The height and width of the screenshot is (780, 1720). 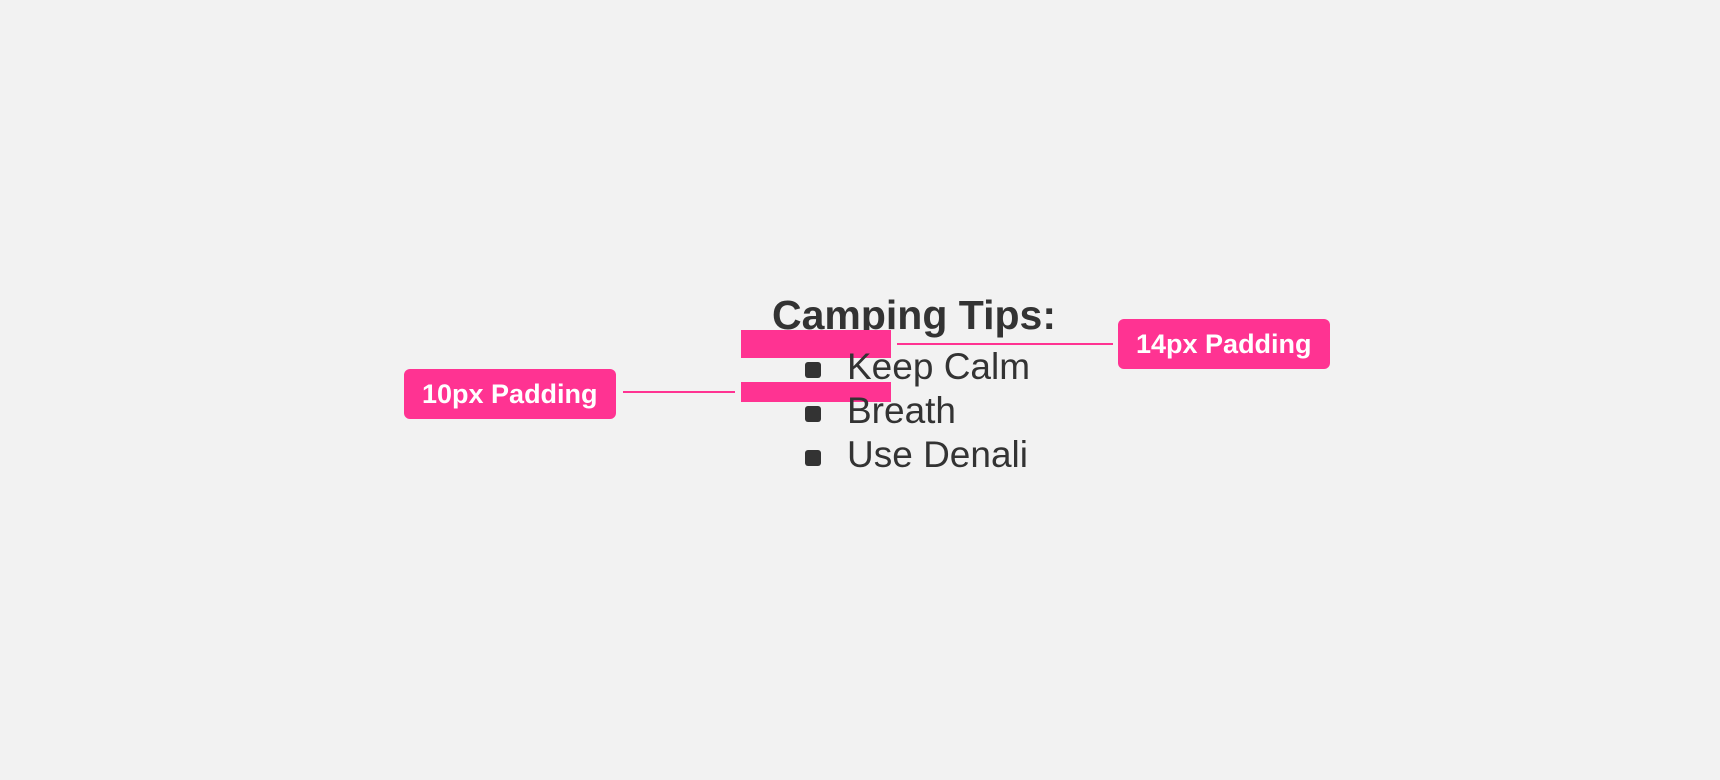 What do you see at coordinates (939, 366) in the screenshot?
I see `list-item-label: Keep Calm` at bounding box center [939, 366].